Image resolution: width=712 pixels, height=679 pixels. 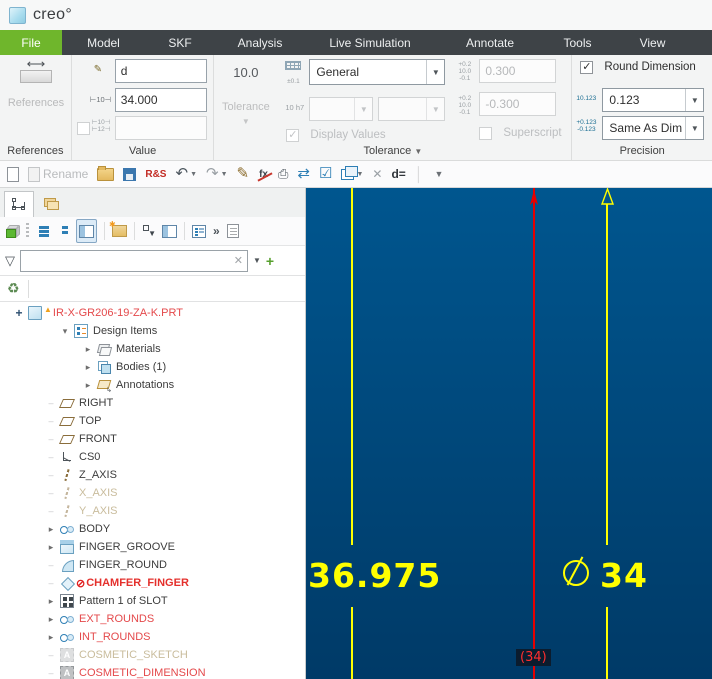 I want to click on collapse-all-button, so click(x=62, y=231).